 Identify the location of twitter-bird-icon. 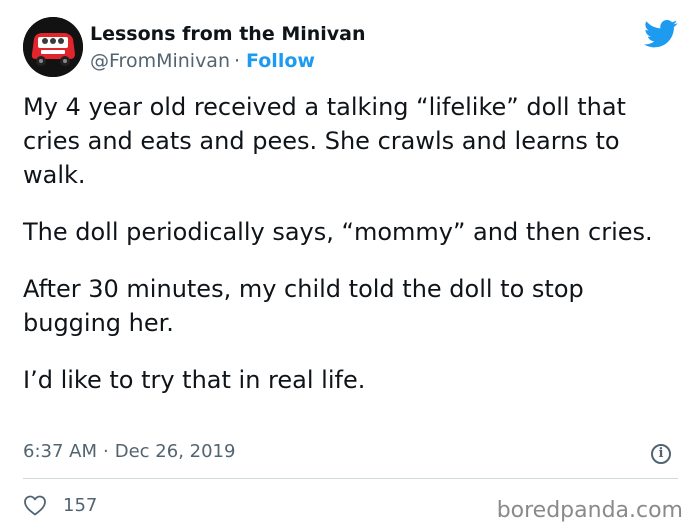
(661, 34).